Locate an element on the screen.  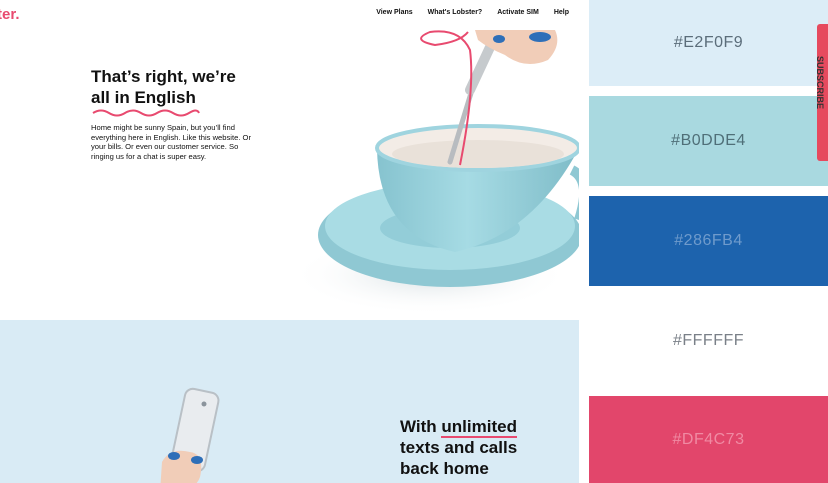
swatch-4-hex: #FFFFFF is located at coordinates (708, 340).